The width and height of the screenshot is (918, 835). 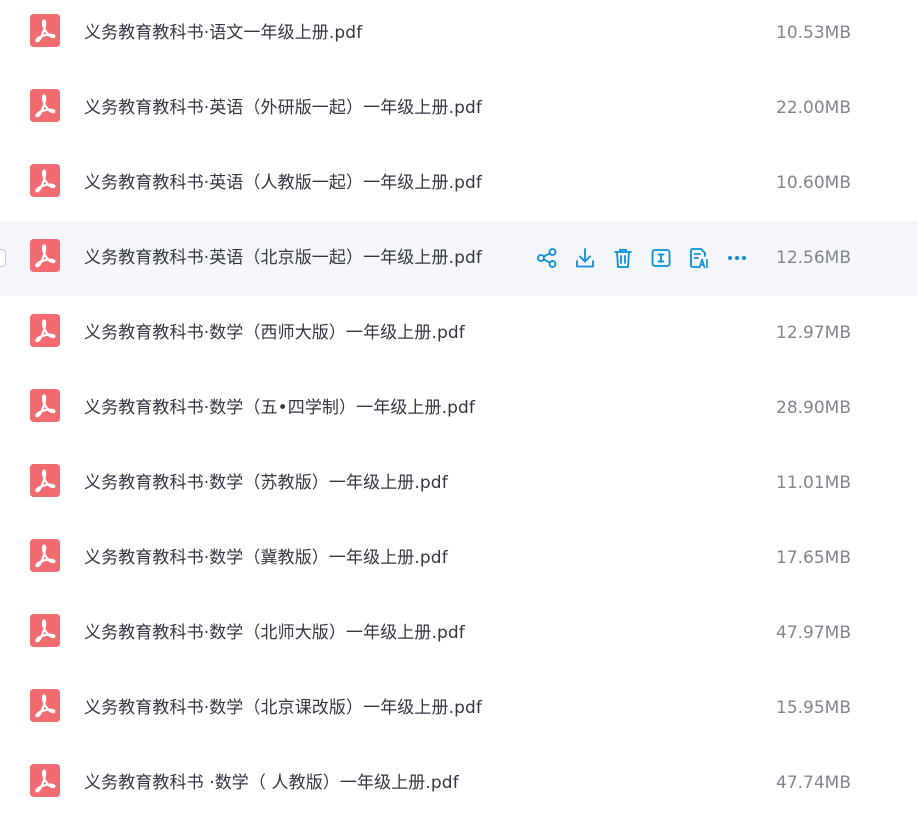 I want to click on share-icon, so click(x=547, y=258).